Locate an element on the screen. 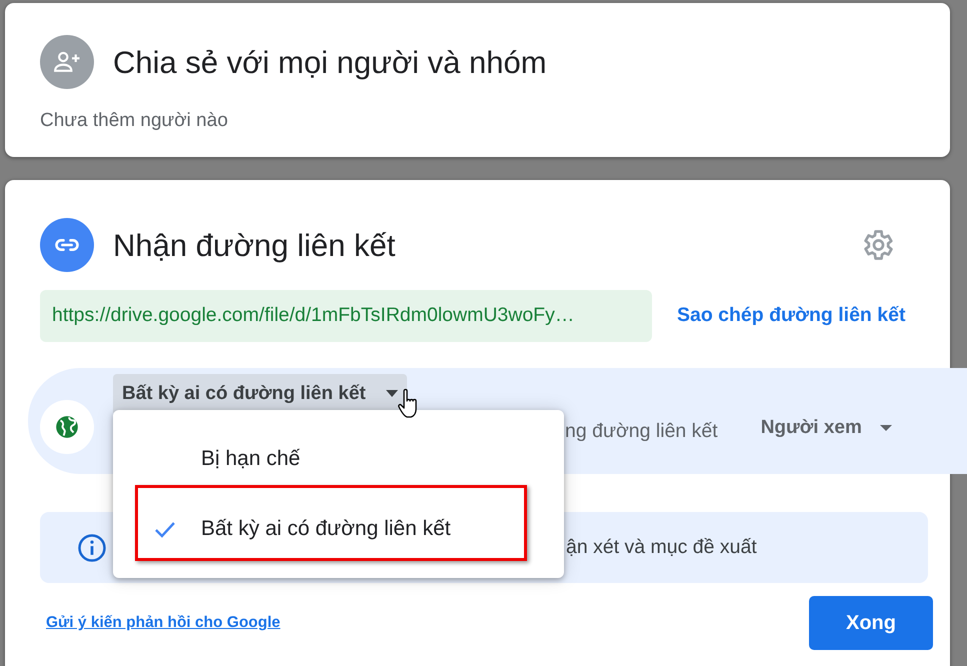 This screenshot has width=967, height=666. feedback-link: Gửi ý kiến phản hồi cho Google is located at coordinates (163, 623).